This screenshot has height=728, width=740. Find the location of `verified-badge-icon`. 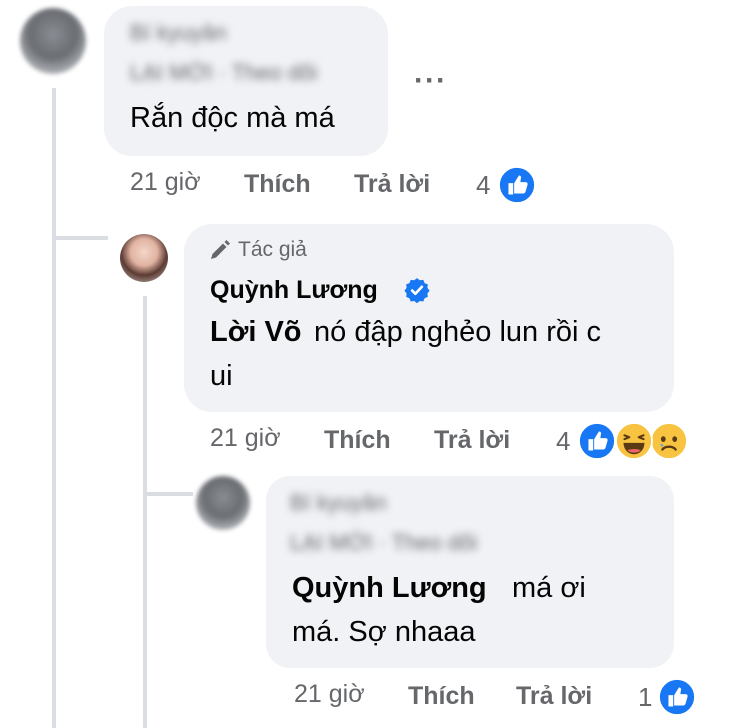

verified-badge-icon is located at coordinates (417, 290).